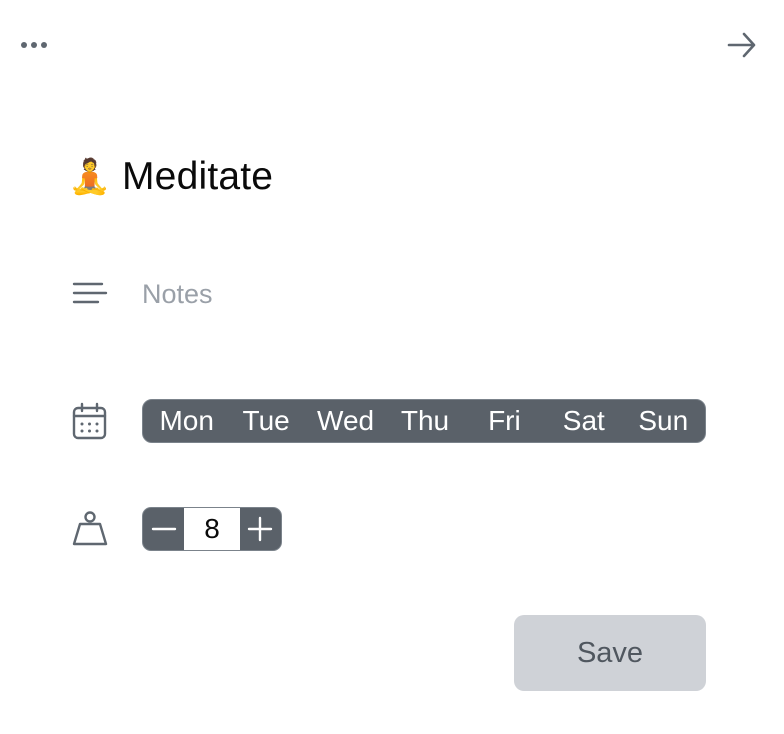  I want to click on decrement-button, so click(163, 529).